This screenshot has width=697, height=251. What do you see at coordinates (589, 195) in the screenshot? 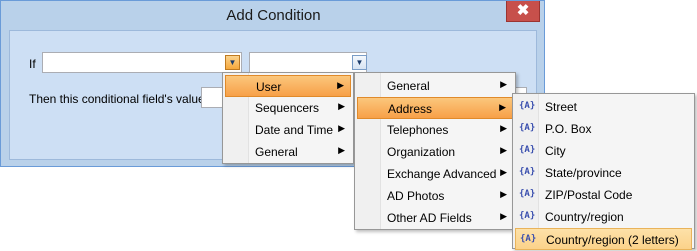
I see `menu-item-label: ZIP/Postal Code` at bounding box center [589, 195].